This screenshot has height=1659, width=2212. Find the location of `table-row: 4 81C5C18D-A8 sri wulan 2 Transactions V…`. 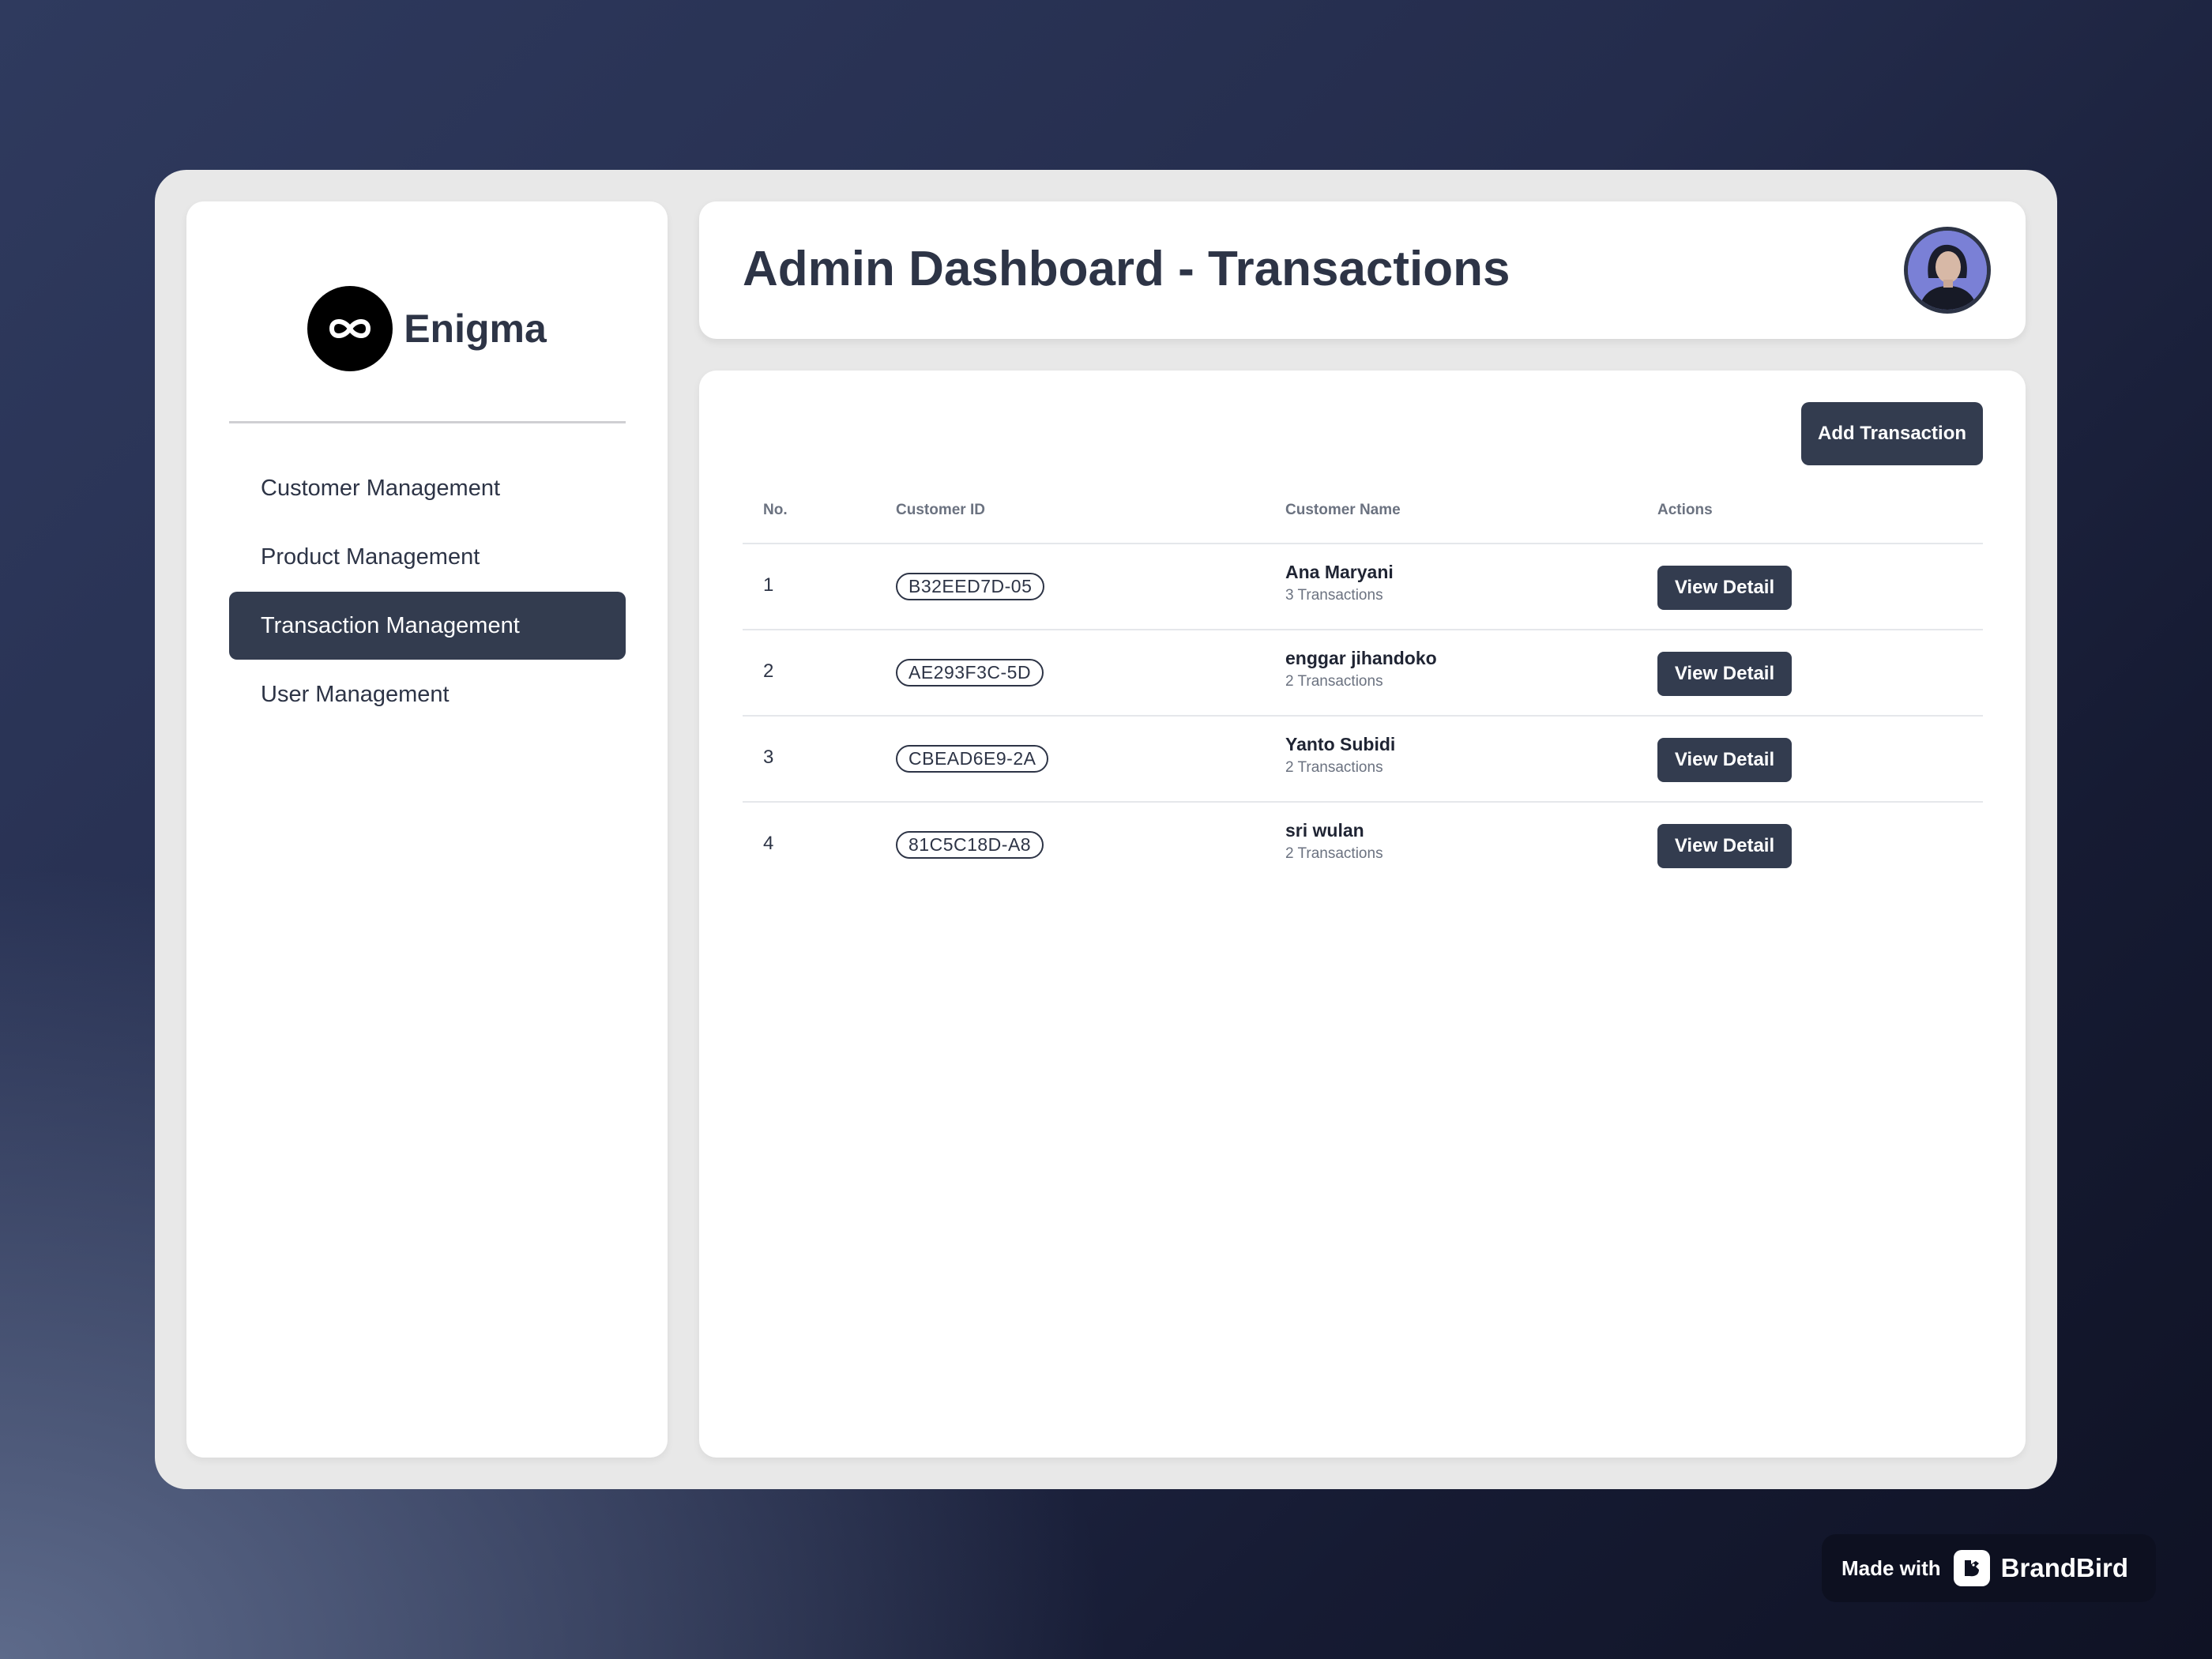

table-row: 4 81C5C18D-A8 sri wulan 2 Transactions V… is located at coordinates (1363, 846).